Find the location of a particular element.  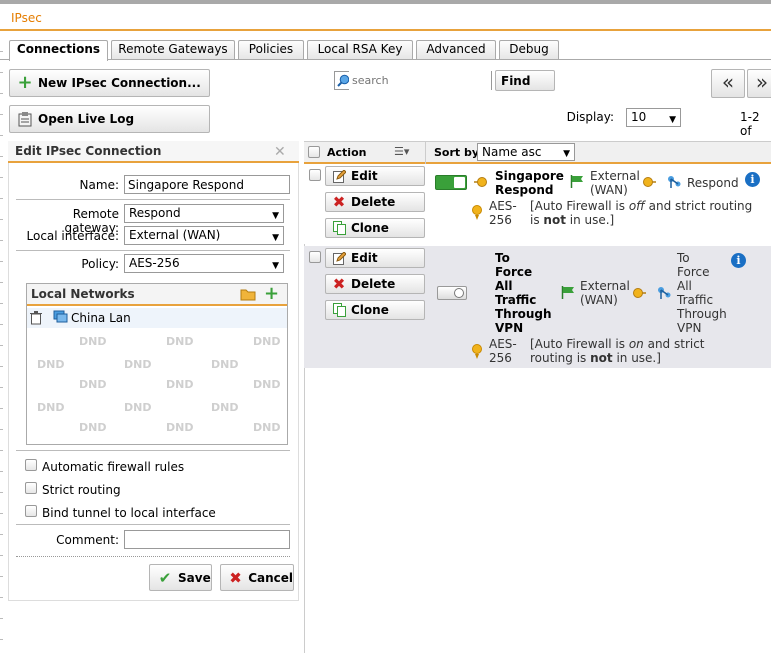

gateway-line: All is located at coordinates (684, 286).